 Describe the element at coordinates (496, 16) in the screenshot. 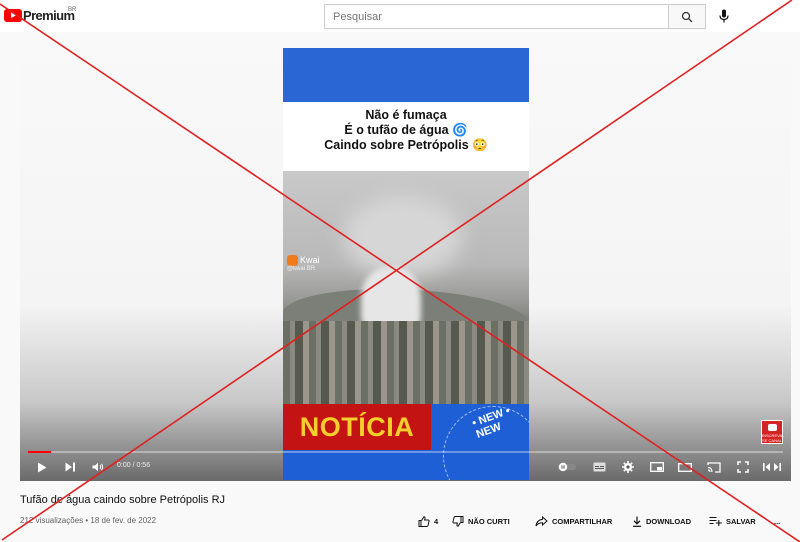

I see `search-input` at that location.